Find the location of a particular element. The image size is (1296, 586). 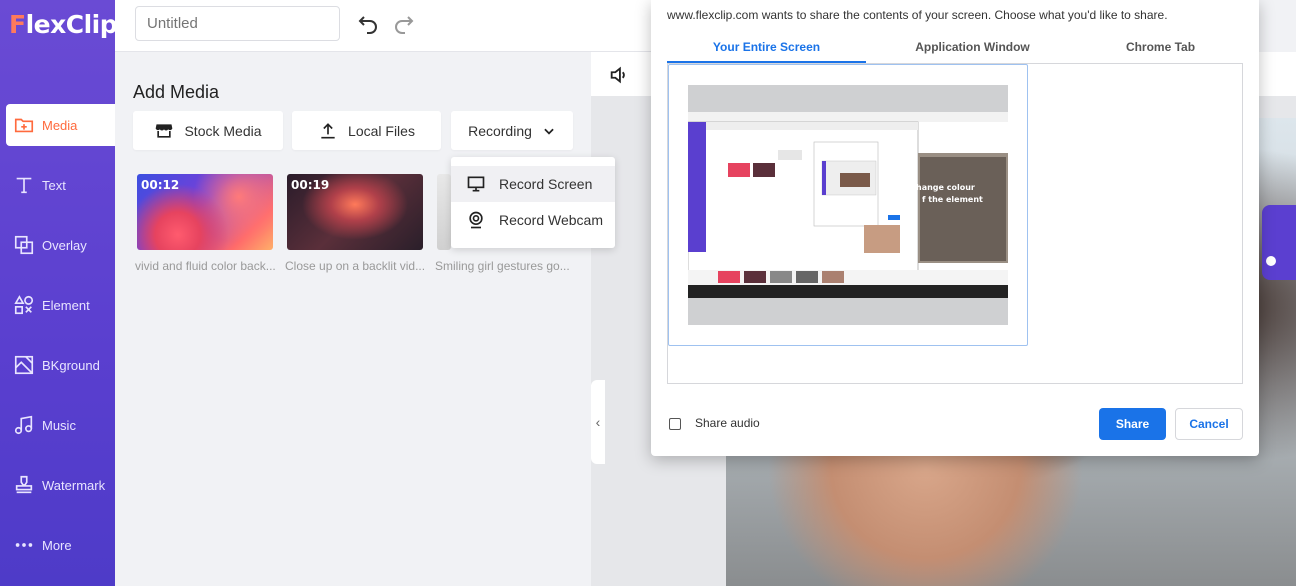

media-thumbnail: 00:19 is located at coordinates (355, 212).